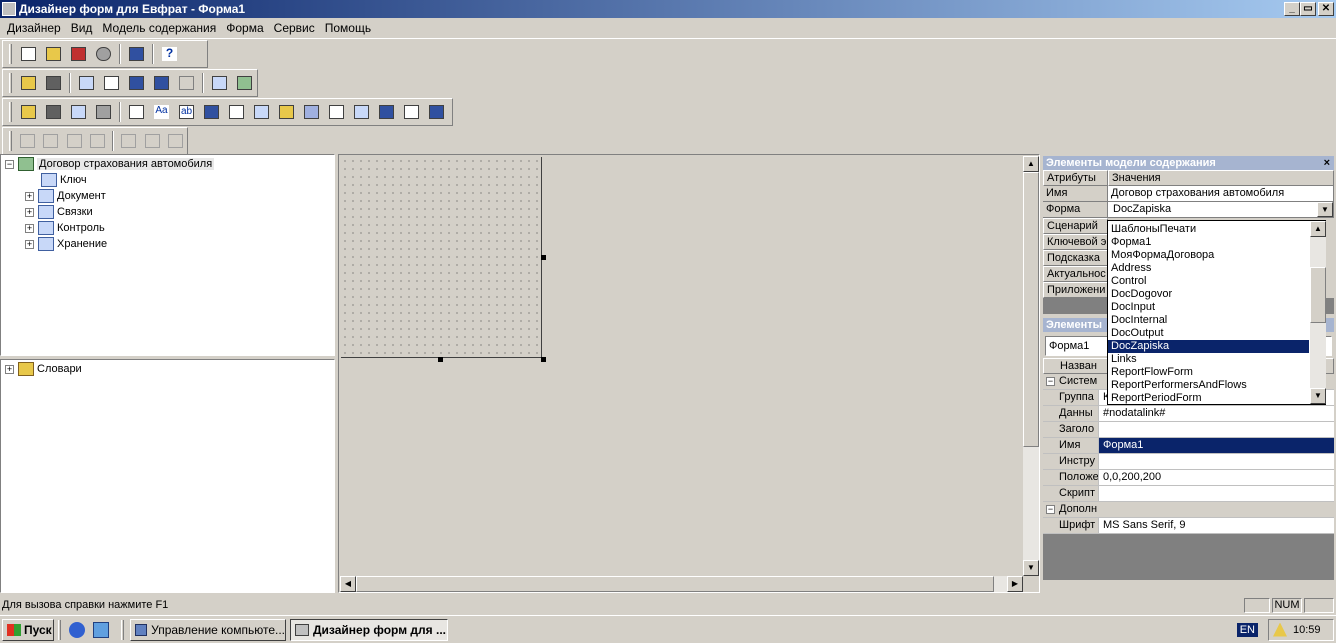  I want to click on label-icon: Aa, so click(162, 112).